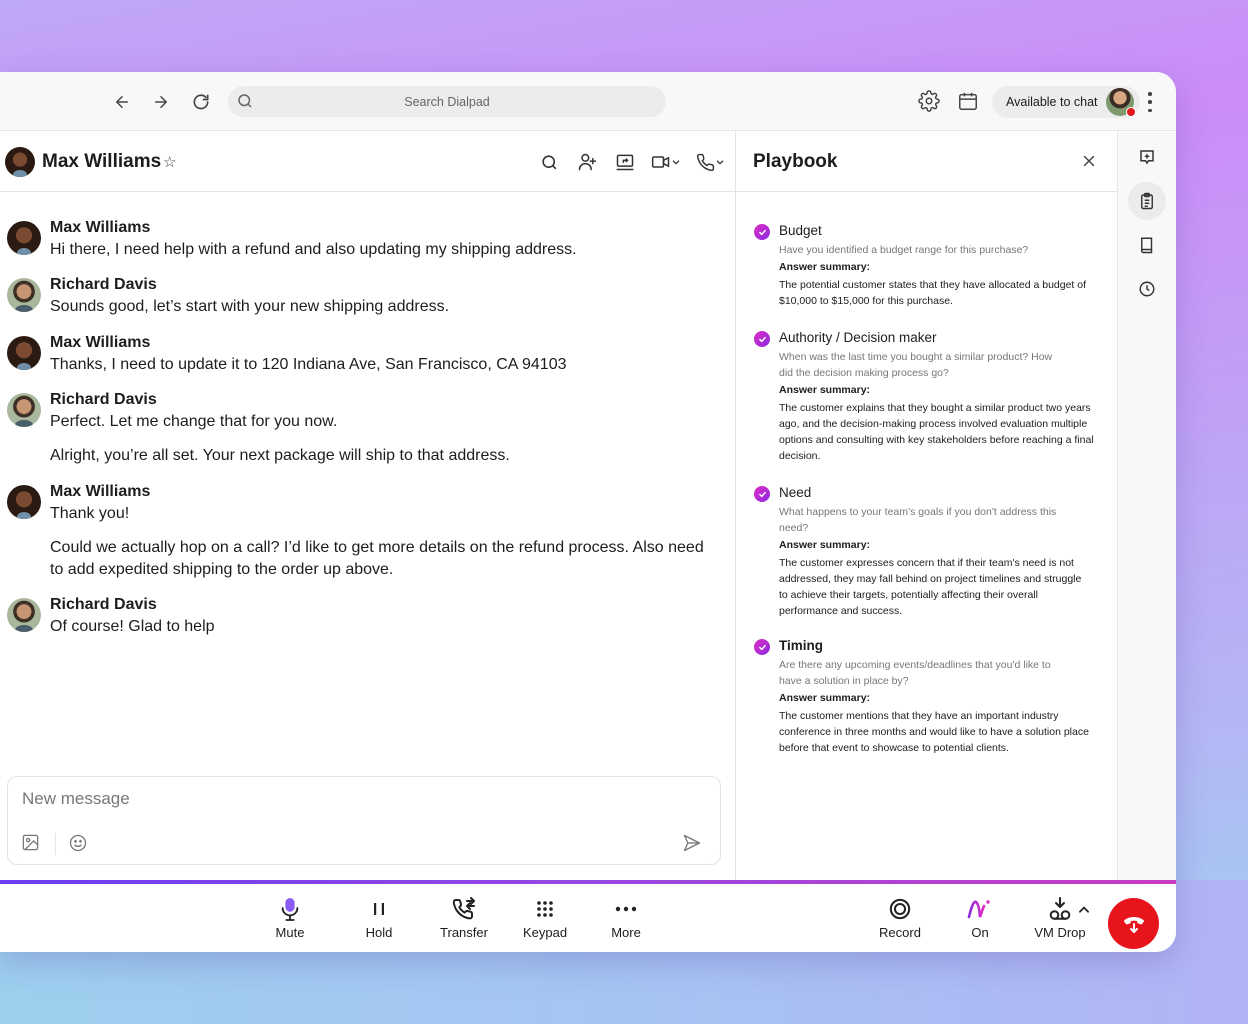  I want to click on status-label: Available to chat, so click(1052, 102).